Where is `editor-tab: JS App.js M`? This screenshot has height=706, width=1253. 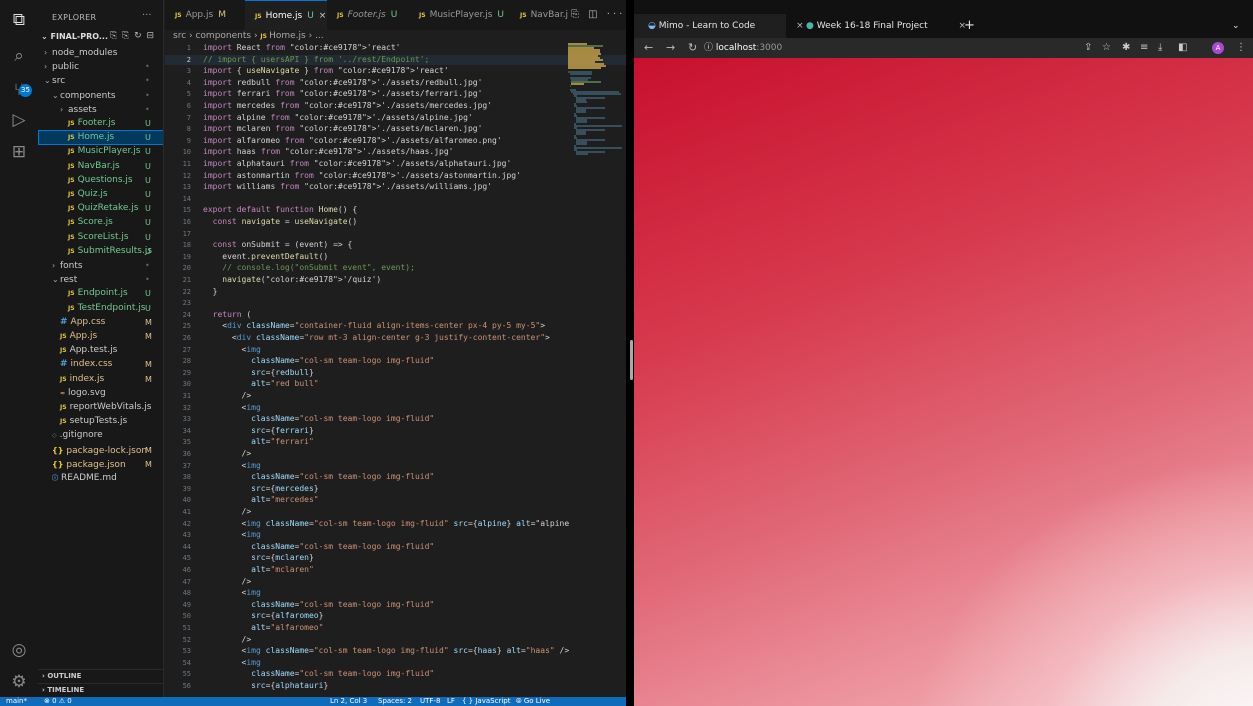 editor-tab: JS App.js M is located at coordinates (205, 15).